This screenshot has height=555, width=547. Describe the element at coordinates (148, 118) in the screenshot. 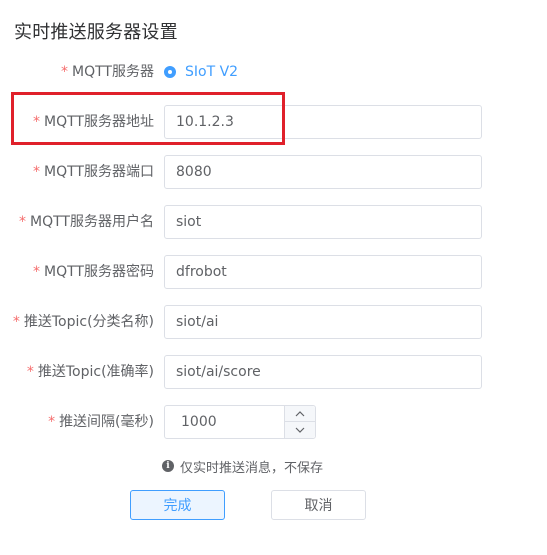

I see `highlight-box` at that location.